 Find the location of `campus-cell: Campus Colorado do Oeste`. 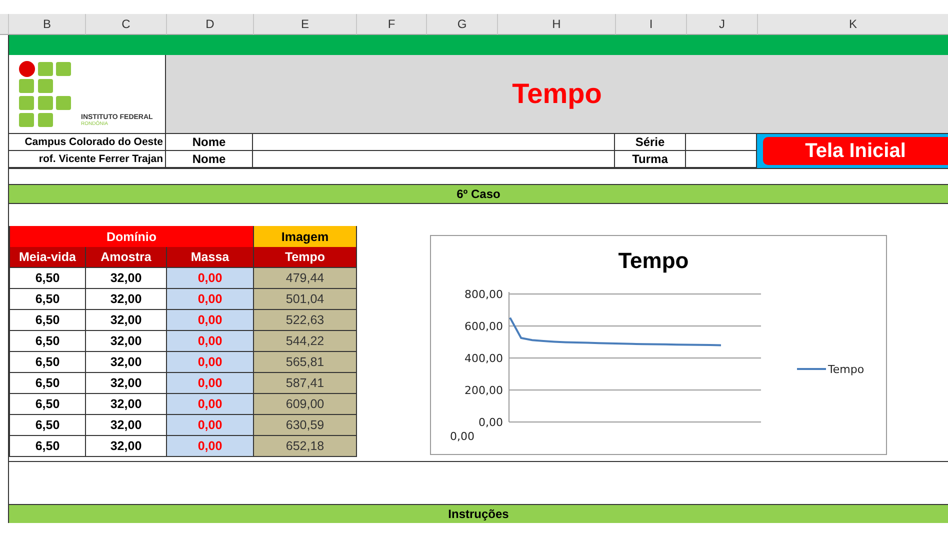

campus-cell: Campus Colorado do Oeste is located at coordinates (87, 142).